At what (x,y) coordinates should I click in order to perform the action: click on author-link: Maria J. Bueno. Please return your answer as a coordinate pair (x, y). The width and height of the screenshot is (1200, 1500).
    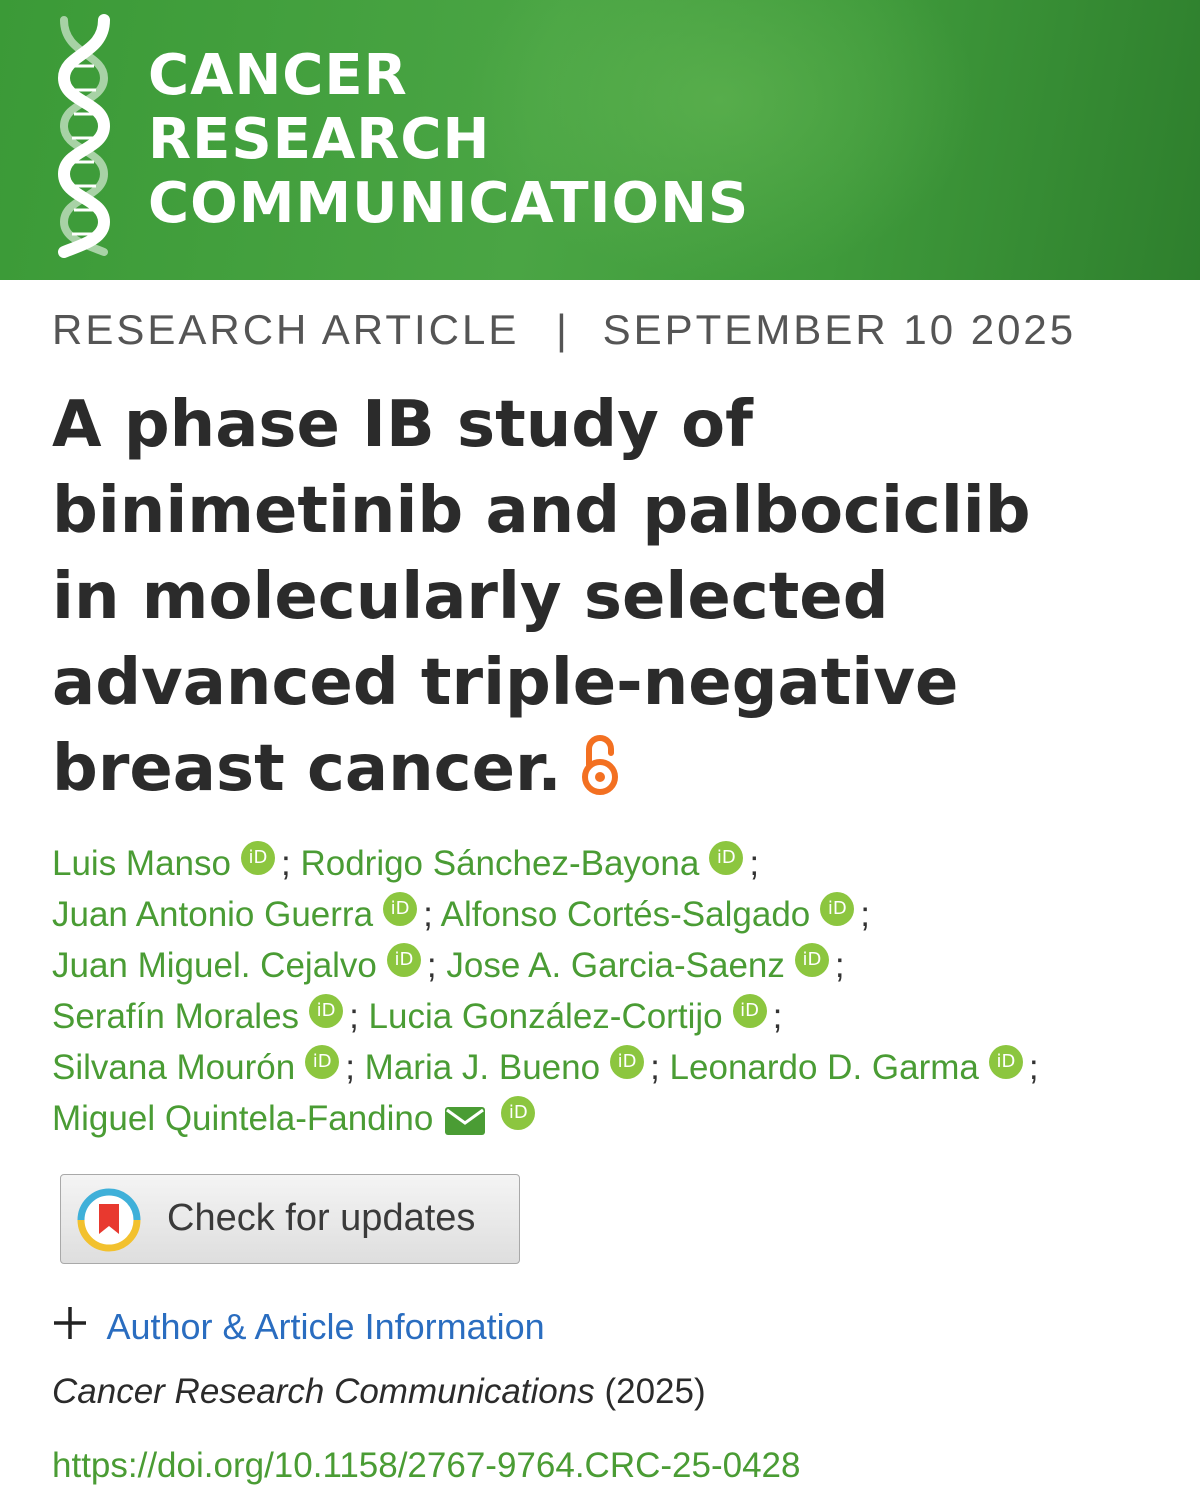
    Looking at the image, I should click on (482, 1067).